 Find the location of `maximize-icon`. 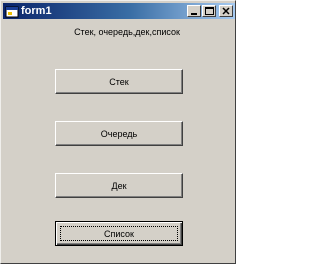

maximize-icon is located at coordinates (209, 11).